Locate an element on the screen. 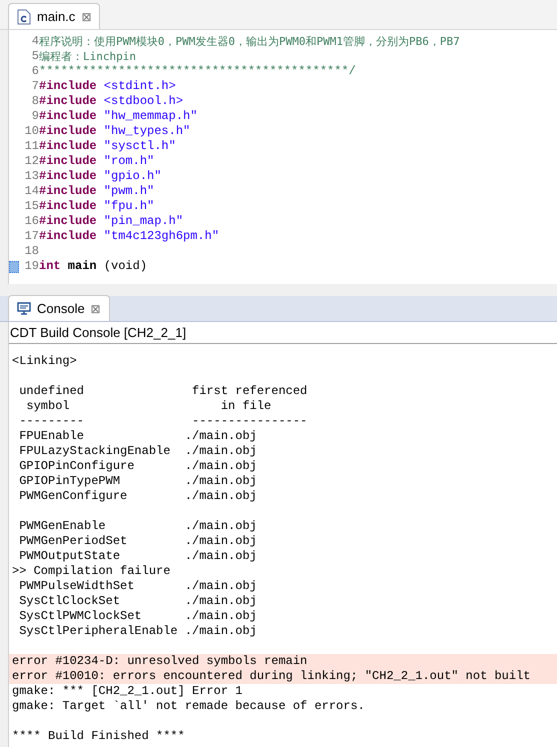 The image size is (557, 747). console-line: PWMPulseWidthSet ./main.obj is located at coordinates (138, 586).